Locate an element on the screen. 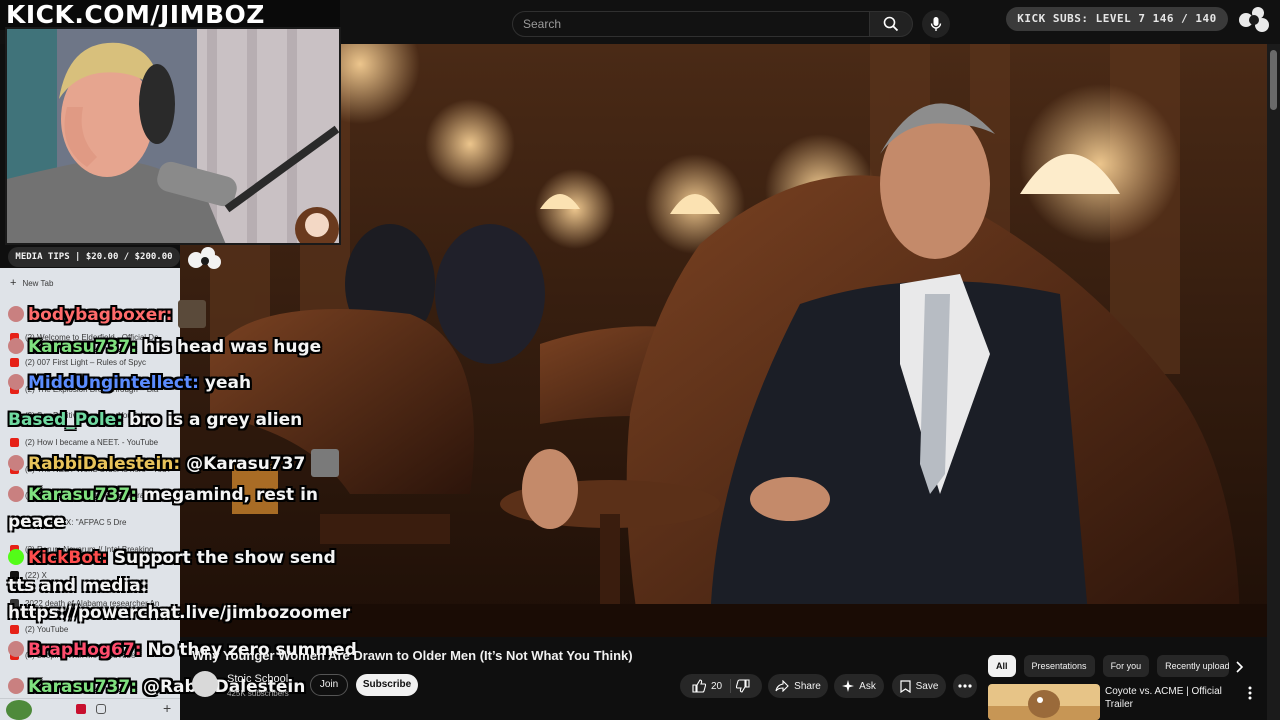 This screenshot has width=1280, height=720. chat-message: Based_Pole: bro is a grey alien is located at coordinates (155, 420).